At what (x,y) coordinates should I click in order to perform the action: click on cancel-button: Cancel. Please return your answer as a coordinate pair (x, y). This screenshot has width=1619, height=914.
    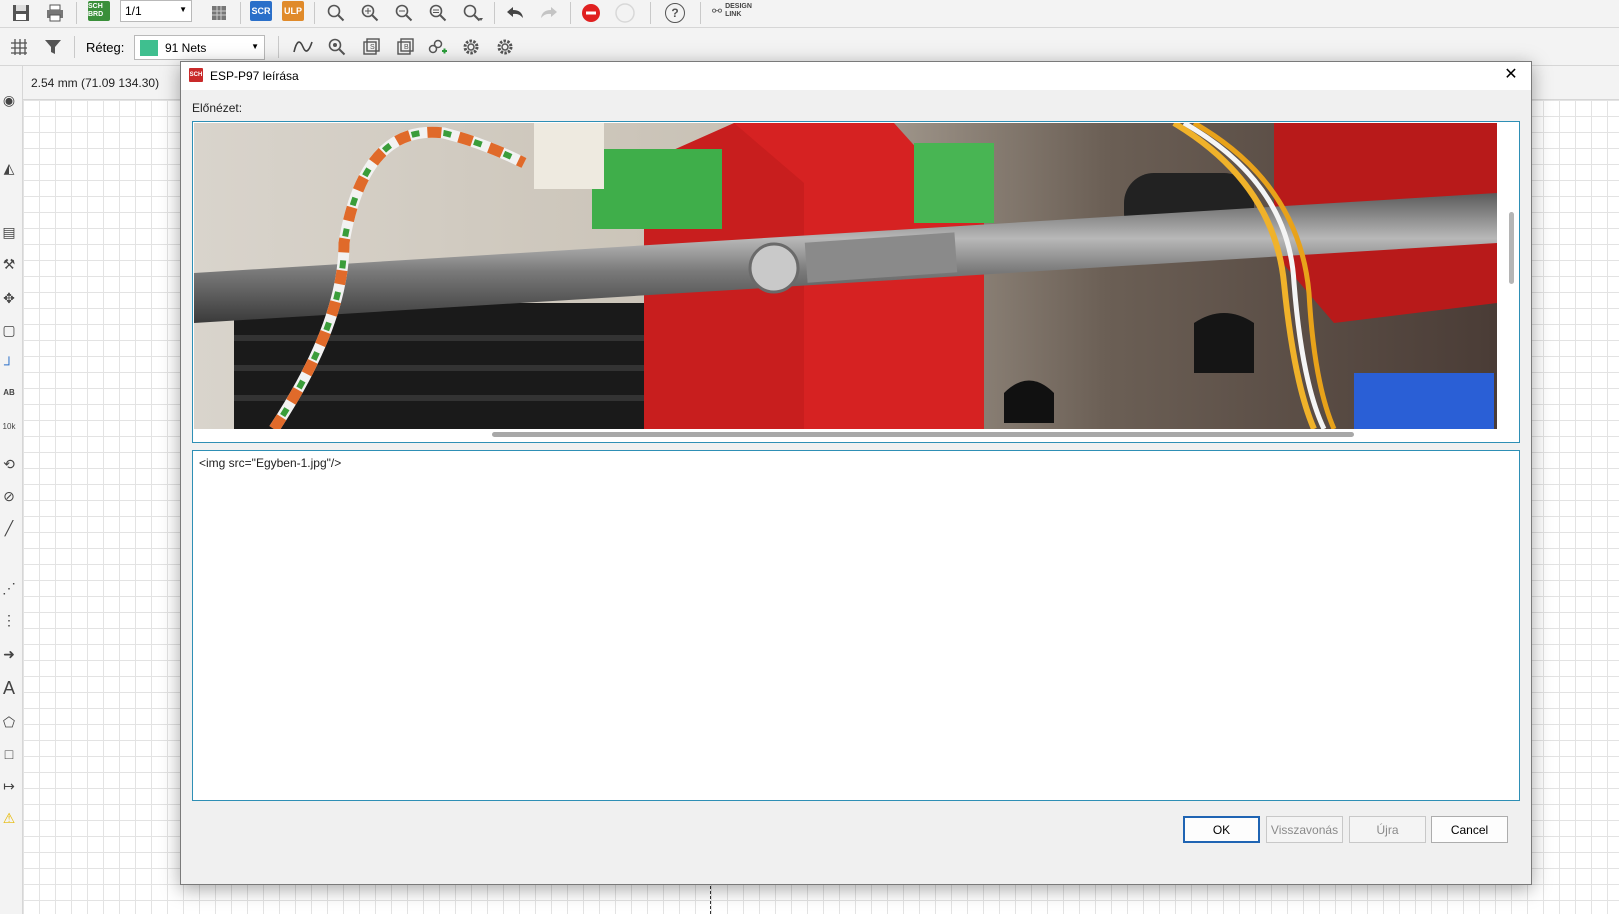
    Looking at the image, I should click on (1469, 829).